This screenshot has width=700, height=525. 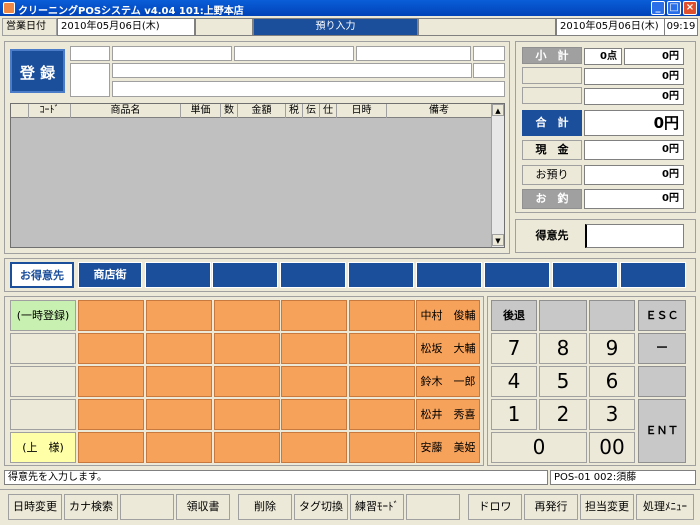 What do you see at coordinates (43, 447) in the screenshot?
I see `customer-sama-button: (上 様)` at bounding box center [43, 447].